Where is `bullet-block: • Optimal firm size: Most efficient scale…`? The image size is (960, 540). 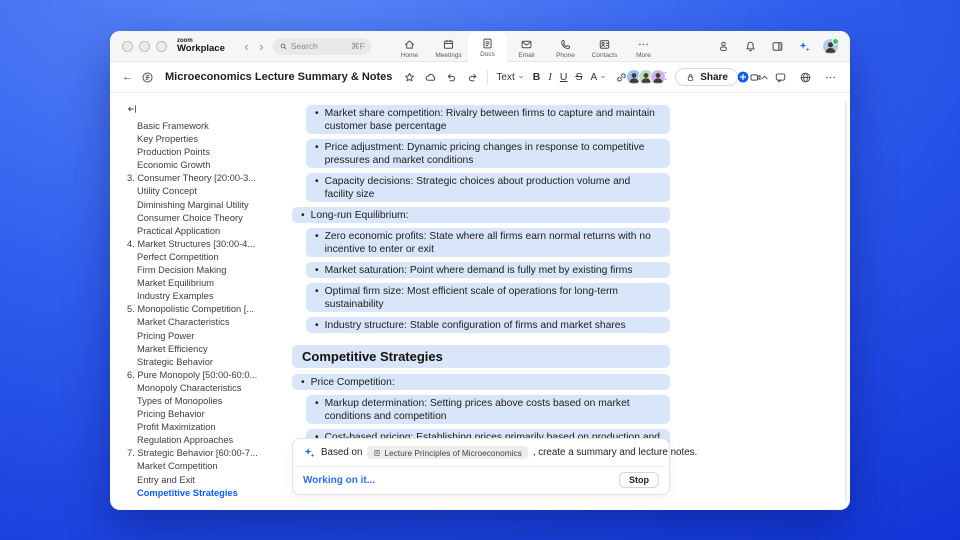
bullet-block: • Optimal firm size: Most efficient scale… is located at coordinates (488, 297).